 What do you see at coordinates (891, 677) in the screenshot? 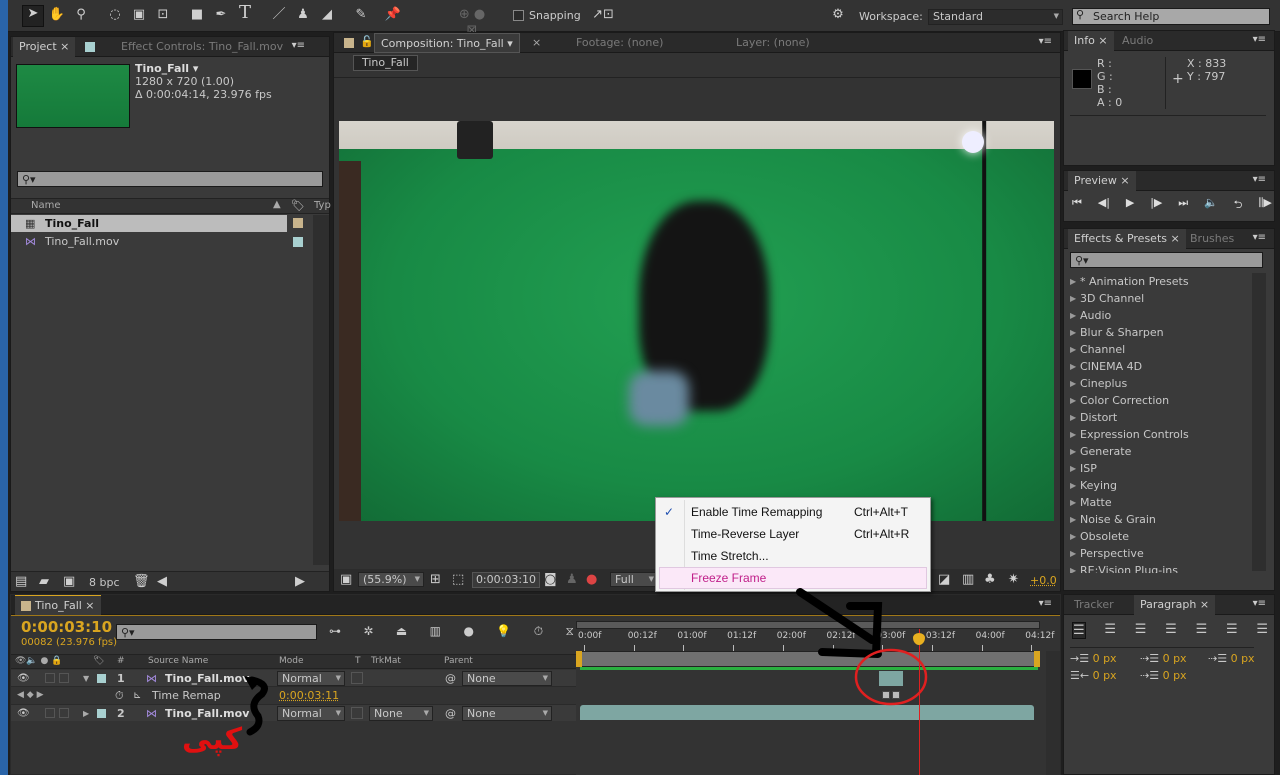
I see `circle-annotation` at bounding box center [891, 677].